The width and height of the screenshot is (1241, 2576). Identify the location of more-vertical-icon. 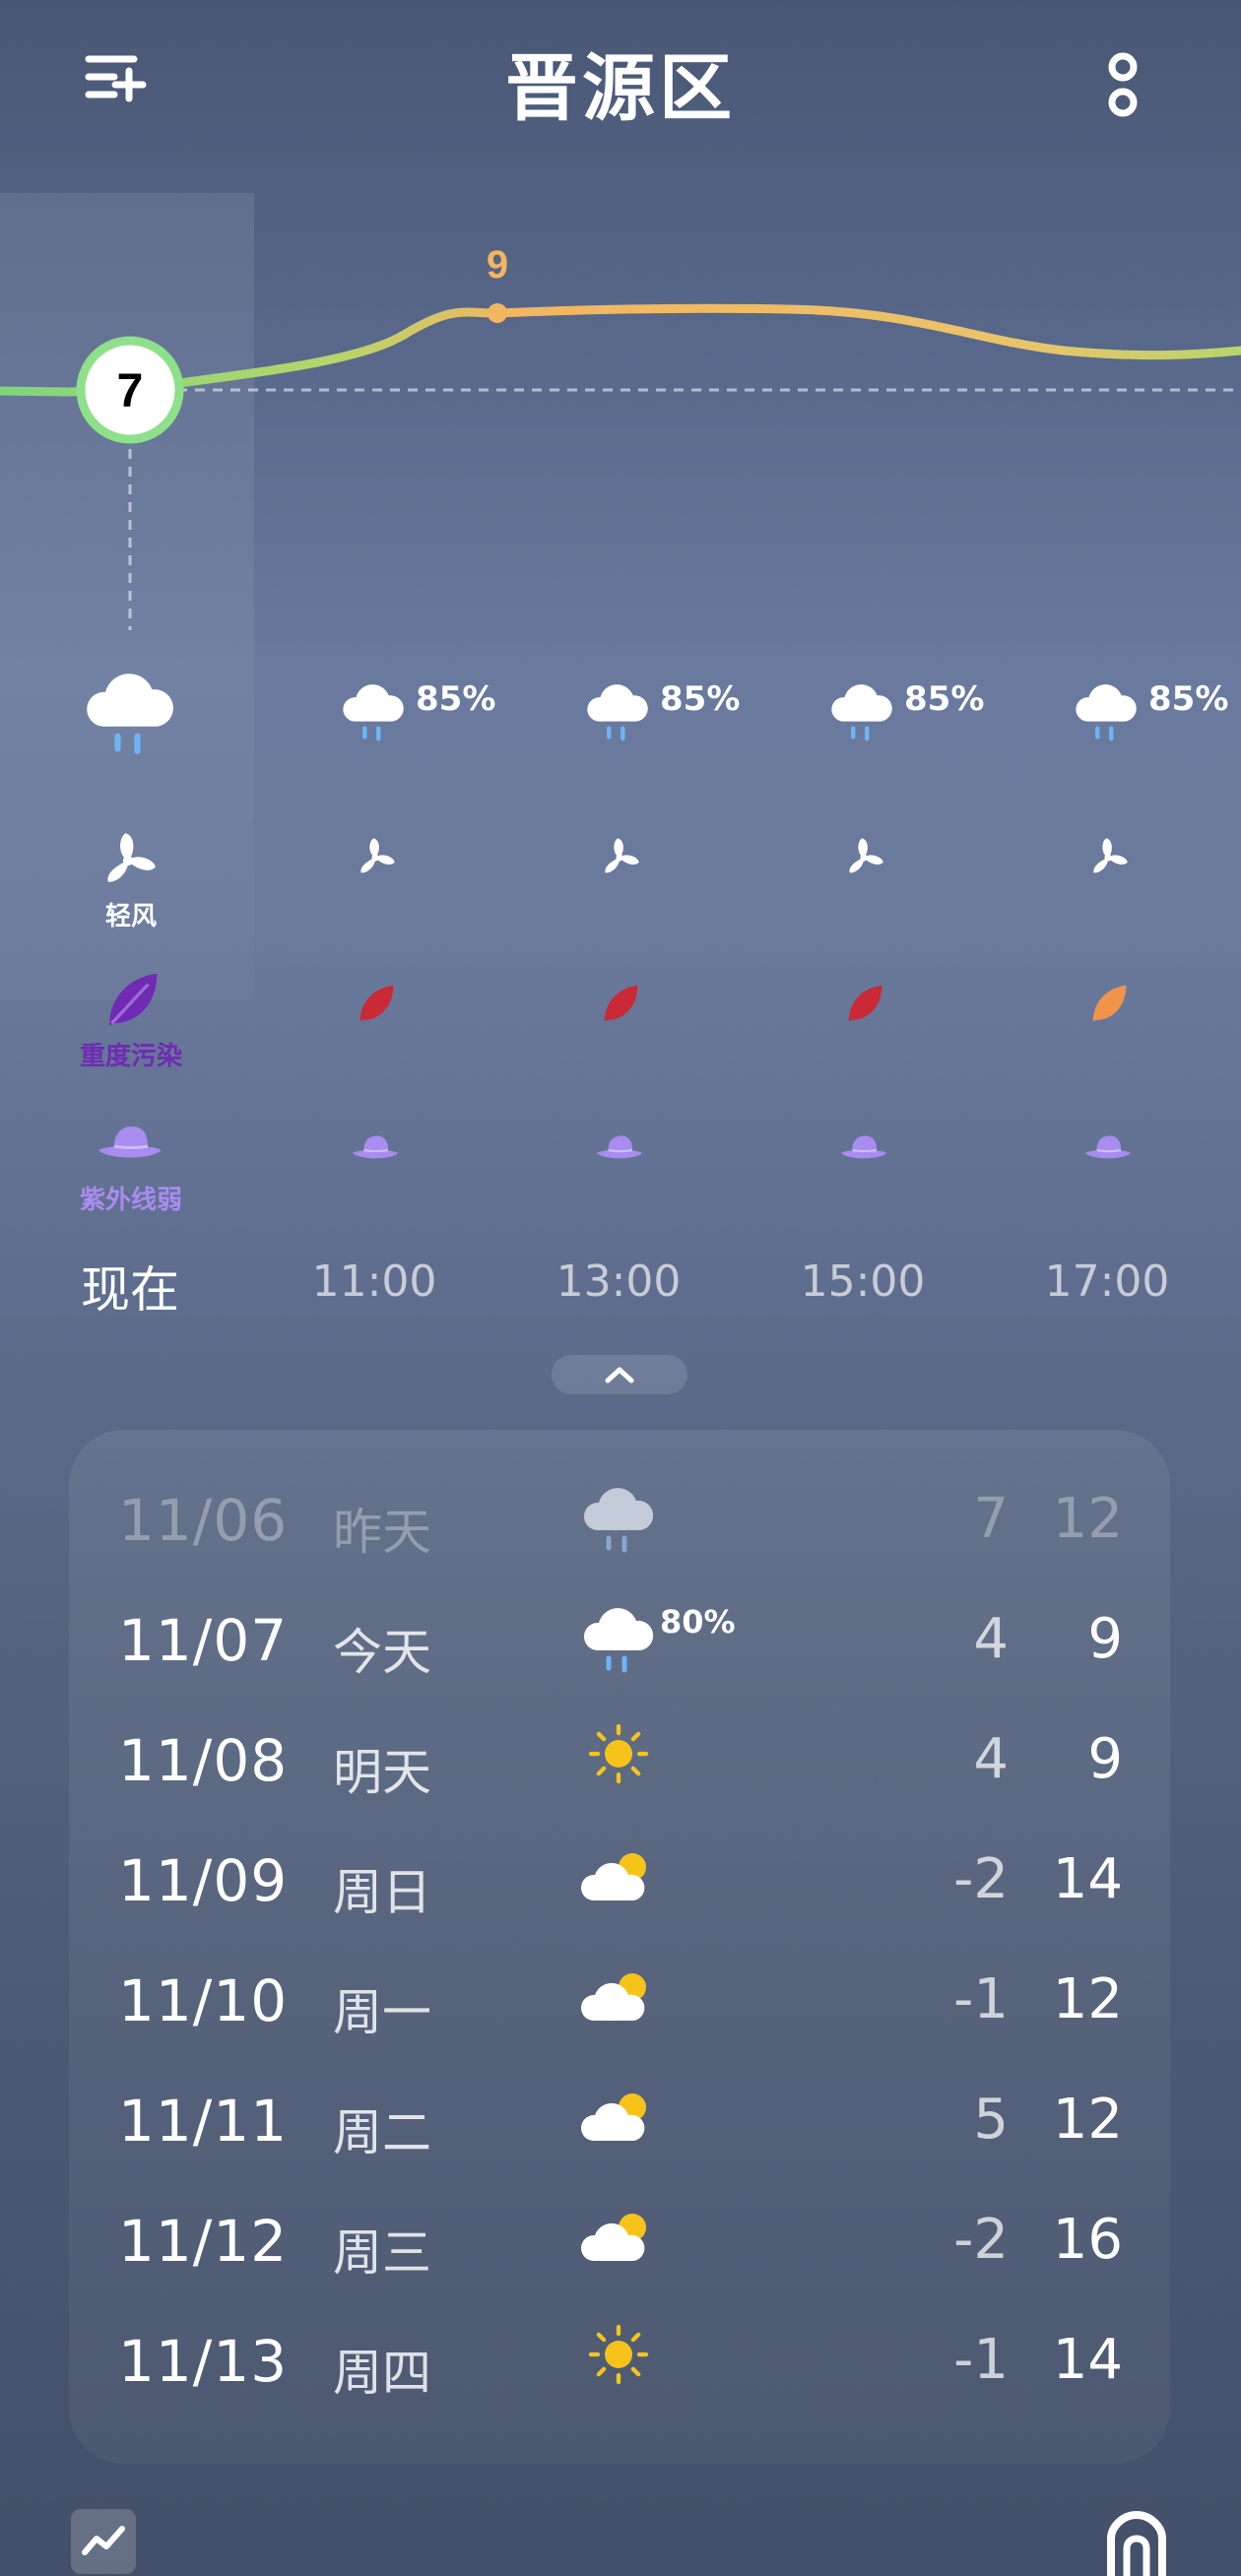
(1123, 84).